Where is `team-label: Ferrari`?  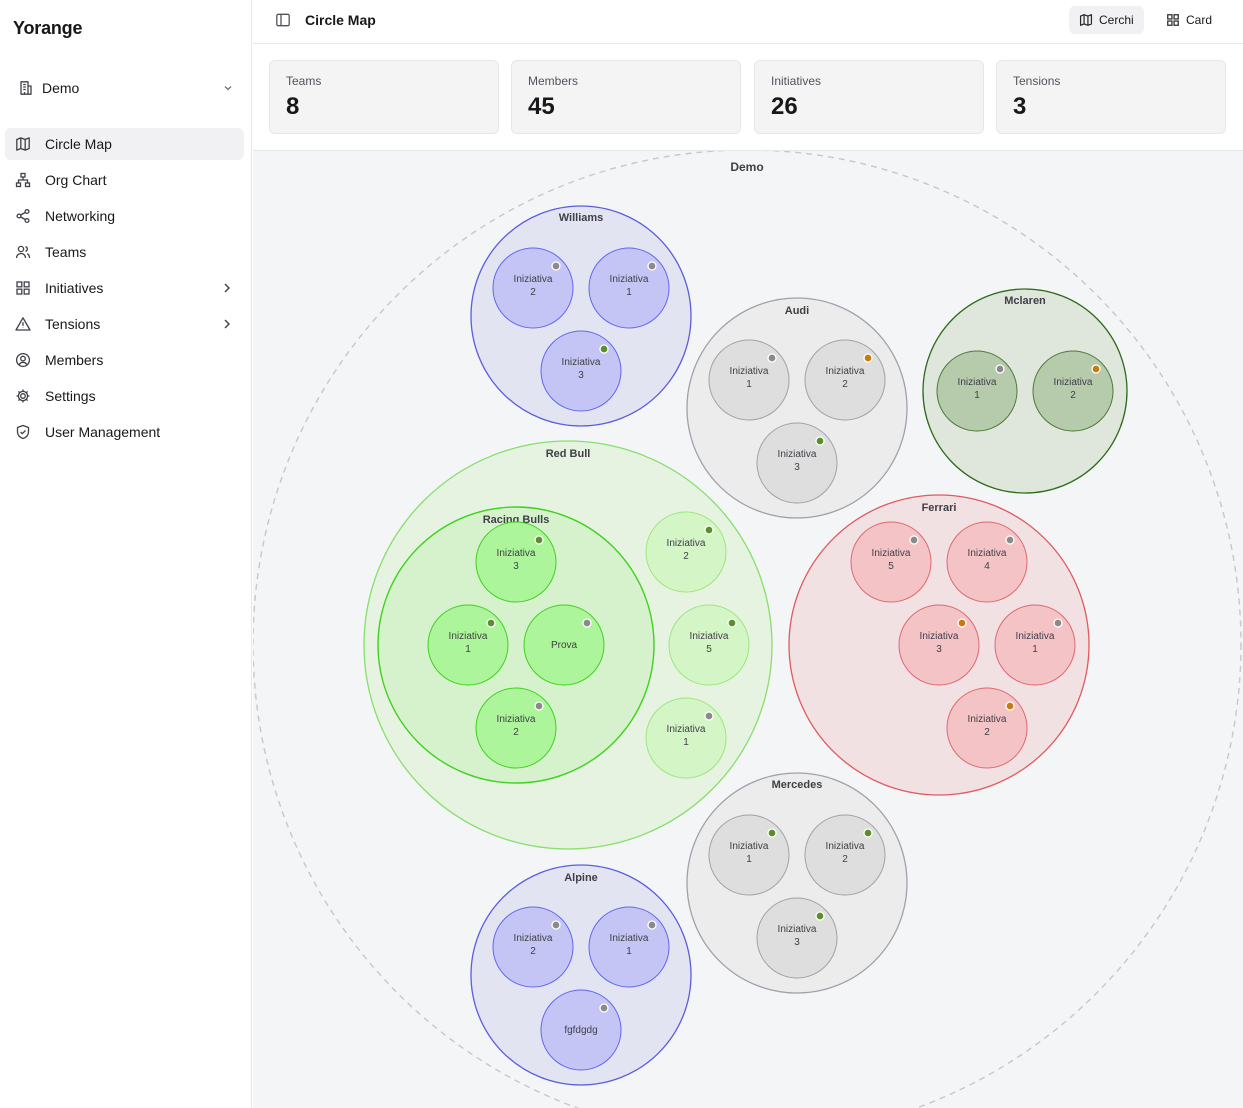
team-label: Ferrari is located at coordinates (939, 508).